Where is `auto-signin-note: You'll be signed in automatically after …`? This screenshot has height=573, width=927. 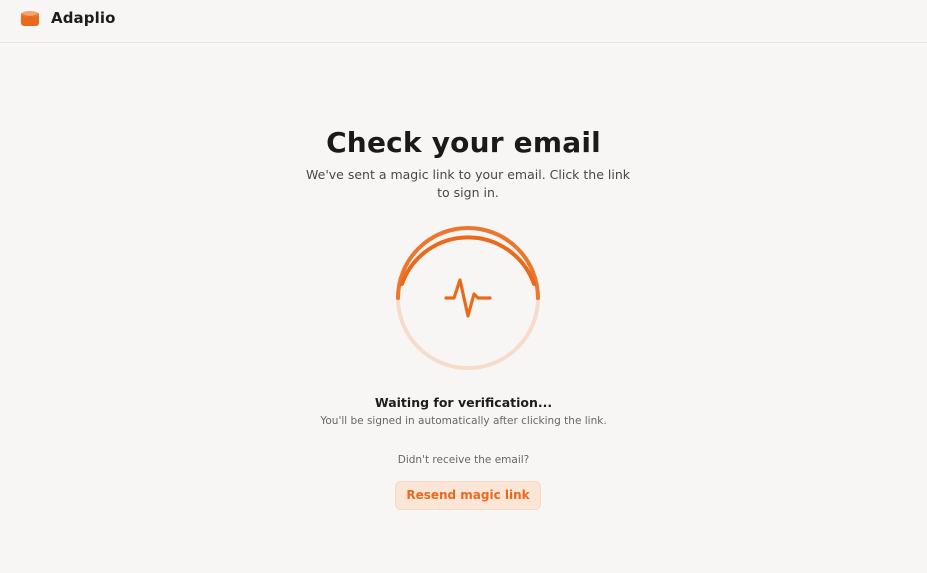
auto-signin-note: You'll be signed in automatically after … is located at coordinates (463, 421).